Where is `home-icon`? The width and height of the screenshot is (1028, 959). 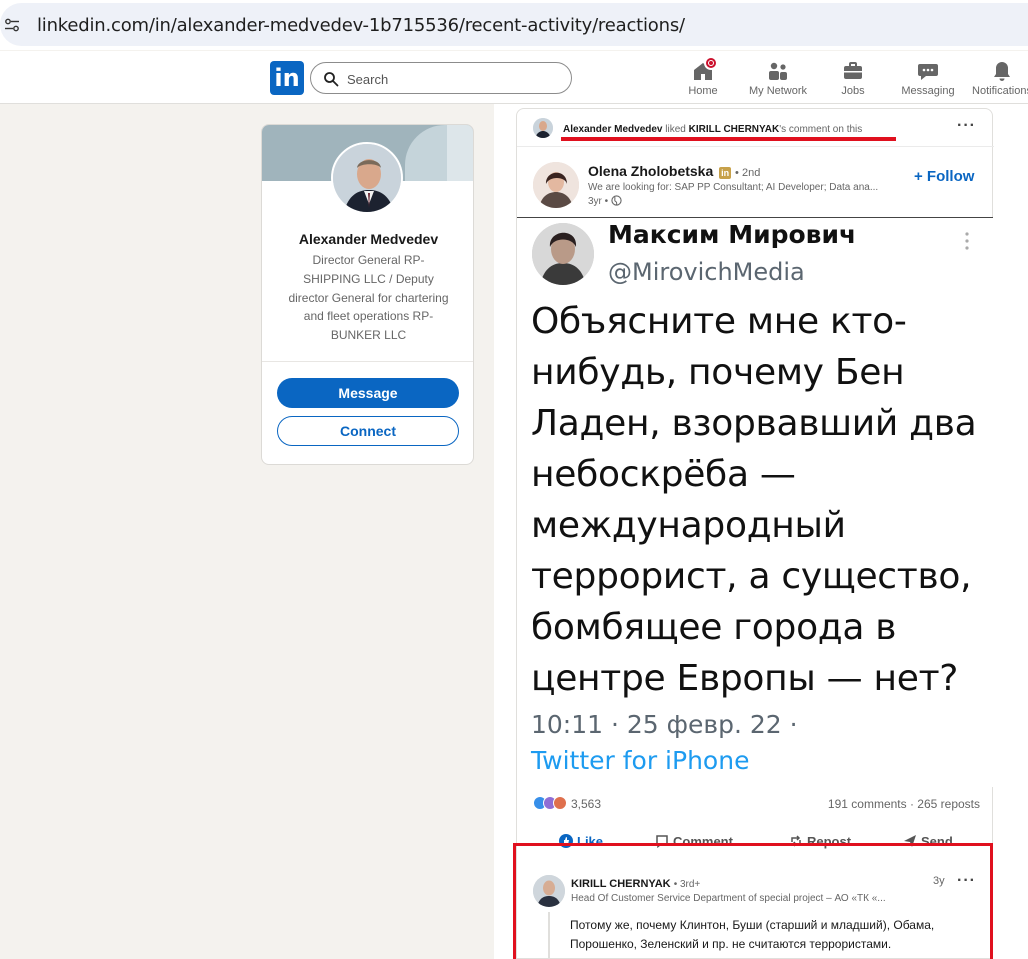
home-icon is located at coordinates (704, 69).